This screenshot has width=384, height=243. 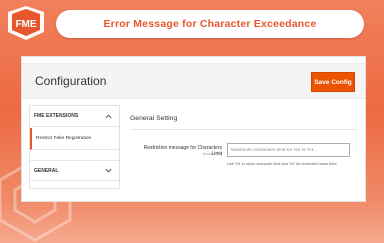 What do you see at coordinates (153, 118) in the screenshot?
I see `section-title: General Setting` at bounding box center [153, 118].